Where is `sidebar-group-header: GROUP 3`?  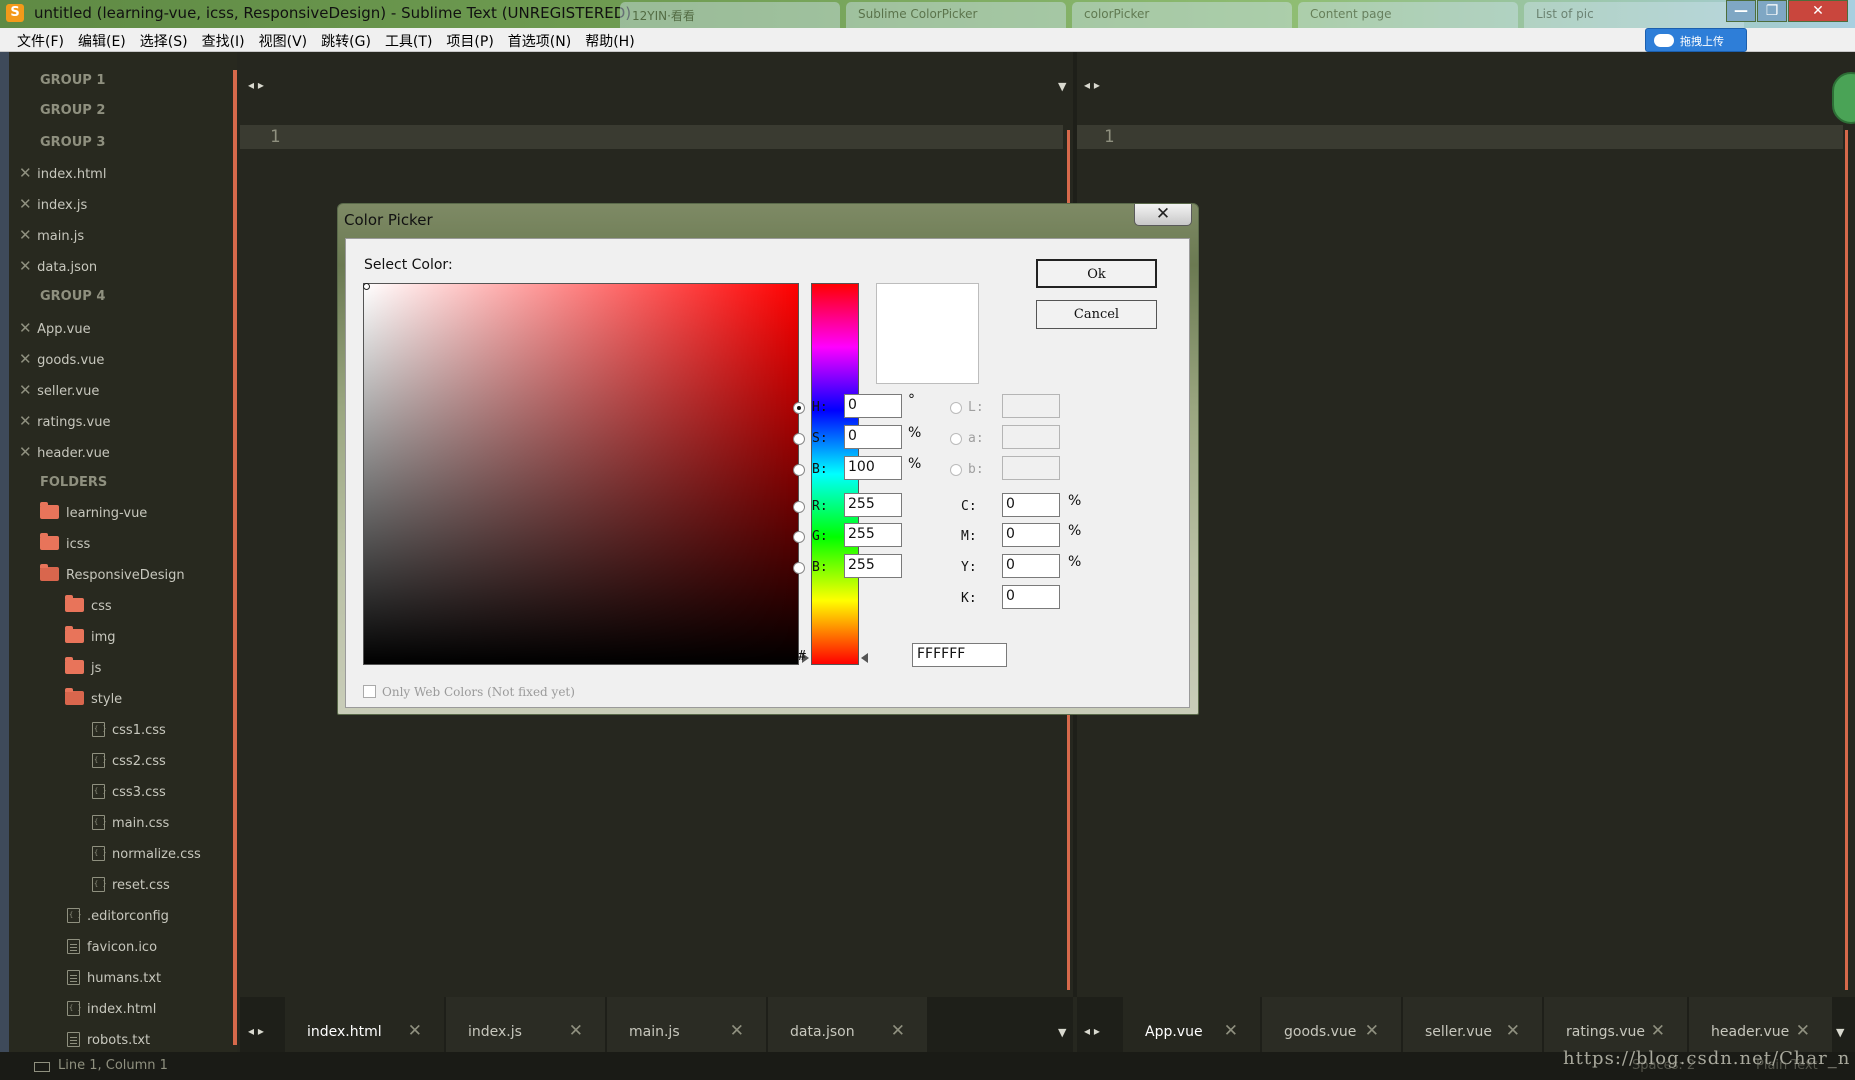
sidebar-group-header: GROUP 3 is located at coordinates (72, 143).